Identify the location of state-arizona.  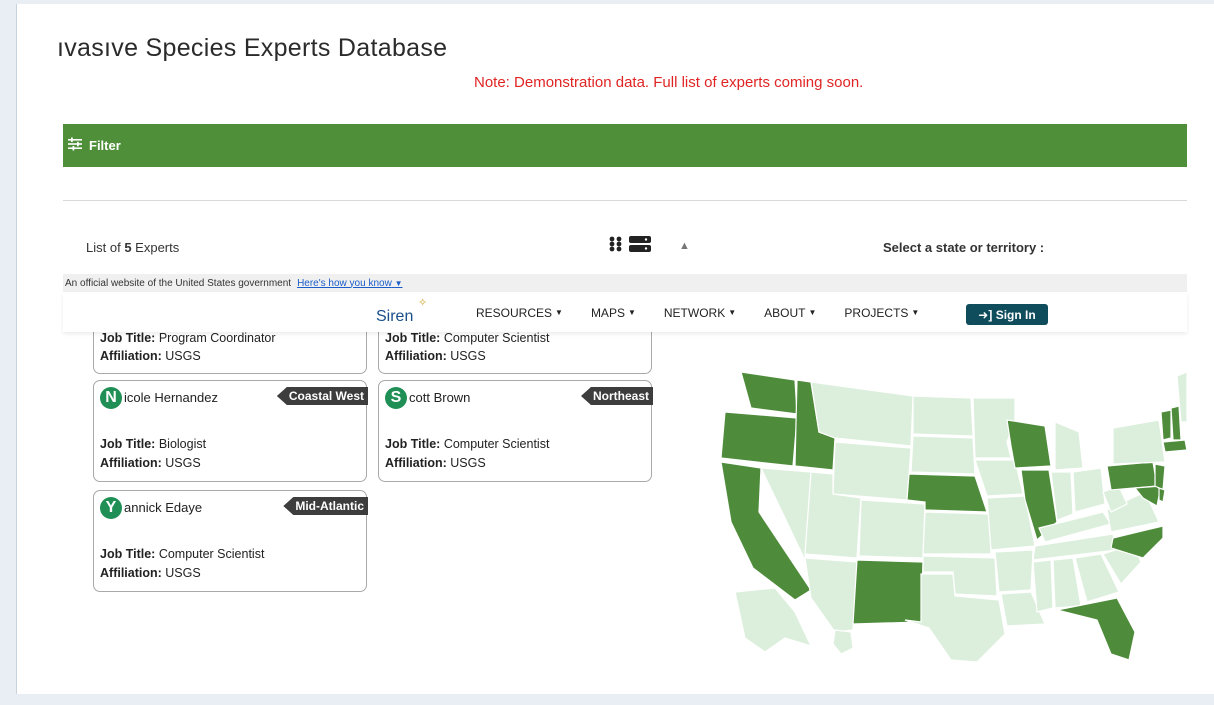
(831, 595).